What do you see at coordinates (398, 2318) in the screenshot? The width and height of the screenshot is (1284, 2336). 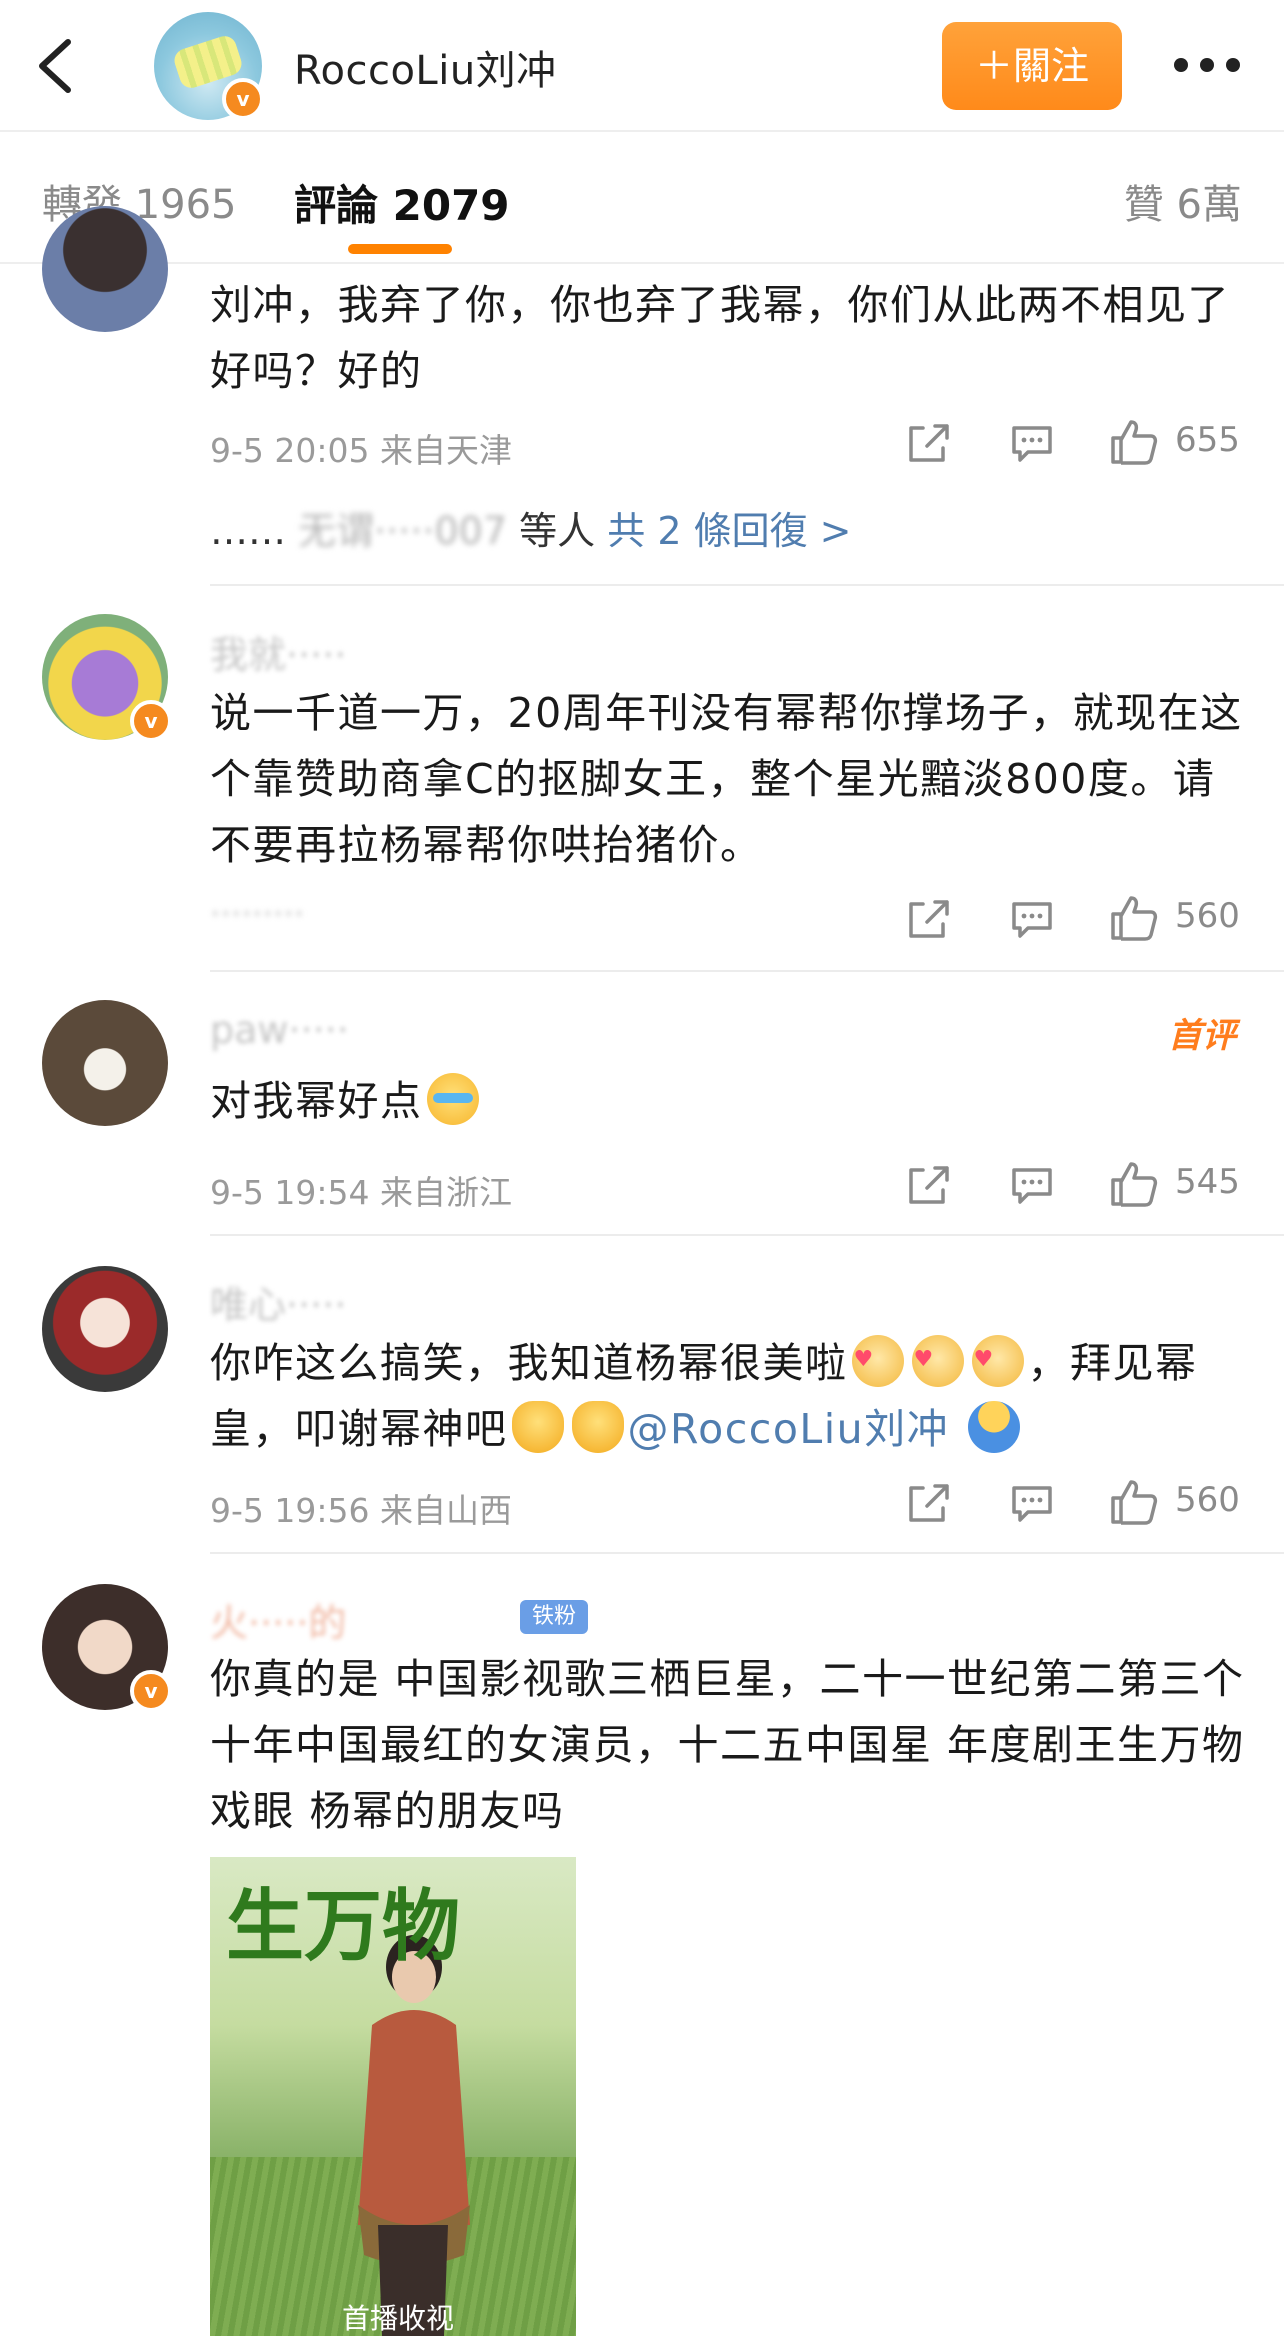 I see `poster-caption: 首播收视` at bounding box center [398, 2318].